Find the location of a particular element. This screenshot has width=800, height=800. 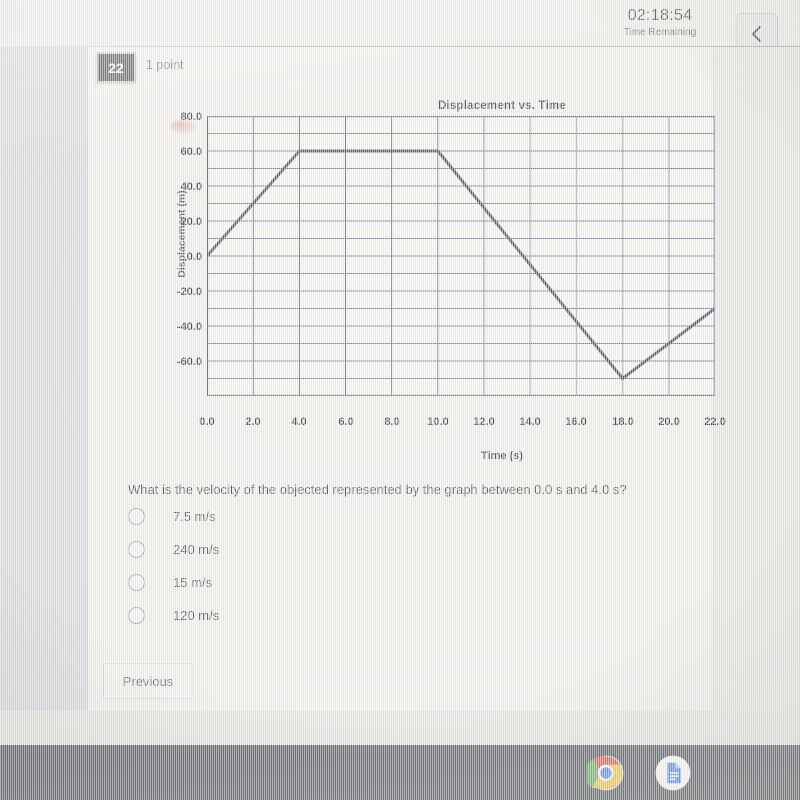

option-label: 7.5 m/s is located at coordinates (194, 516).